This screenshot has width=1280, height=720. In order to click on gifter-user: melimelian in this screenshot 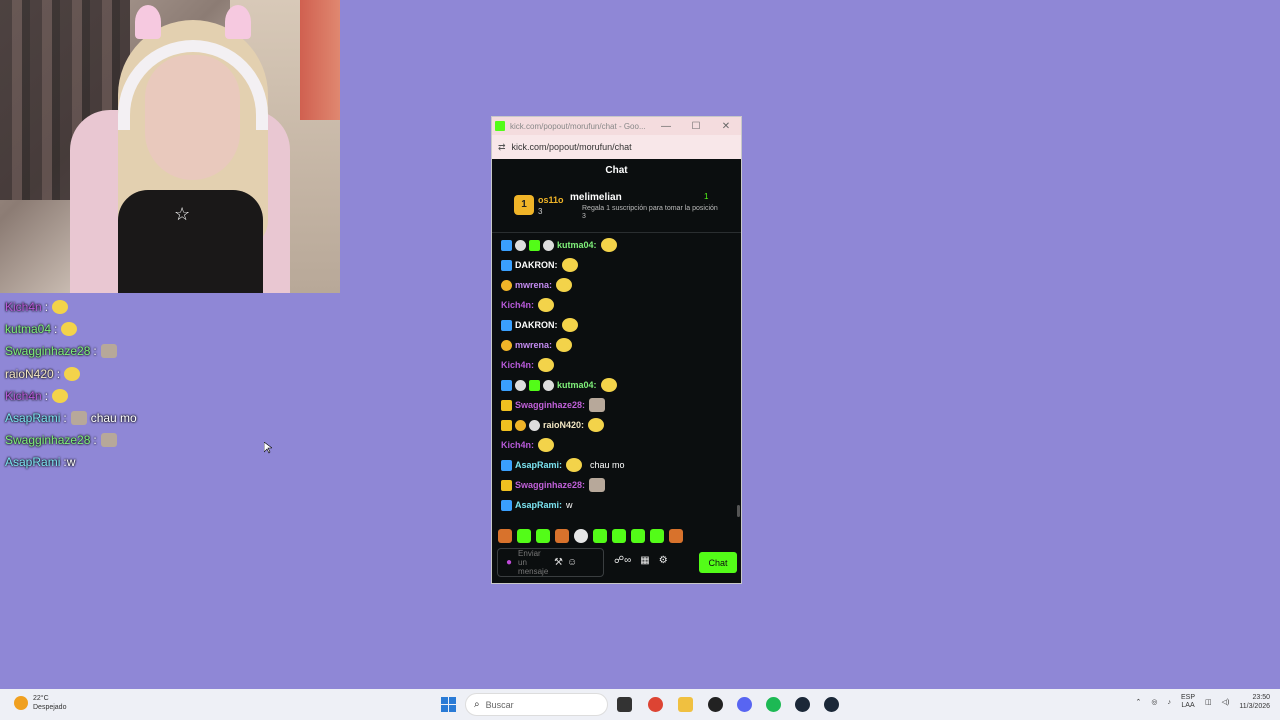, I will do `click(596, 197)`.